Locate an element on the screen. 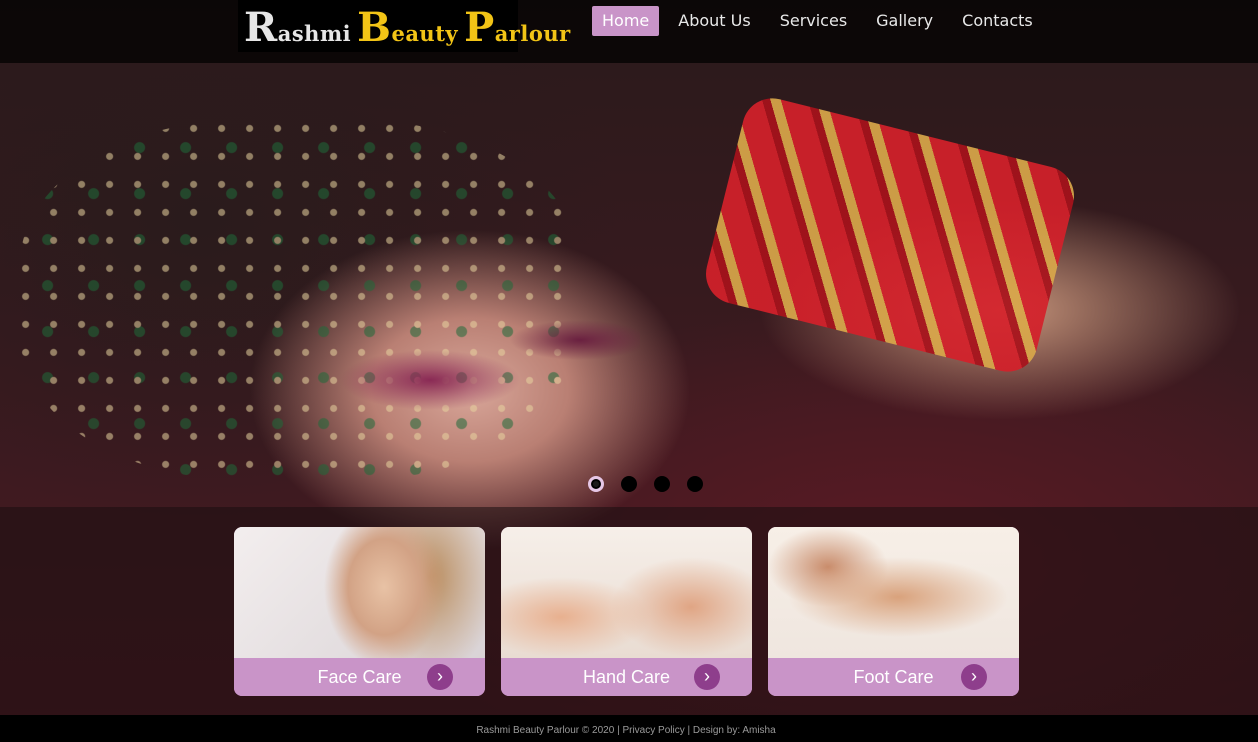 The image size is (1258, 742). bangles-decoration is located at coordinates (890, 235).